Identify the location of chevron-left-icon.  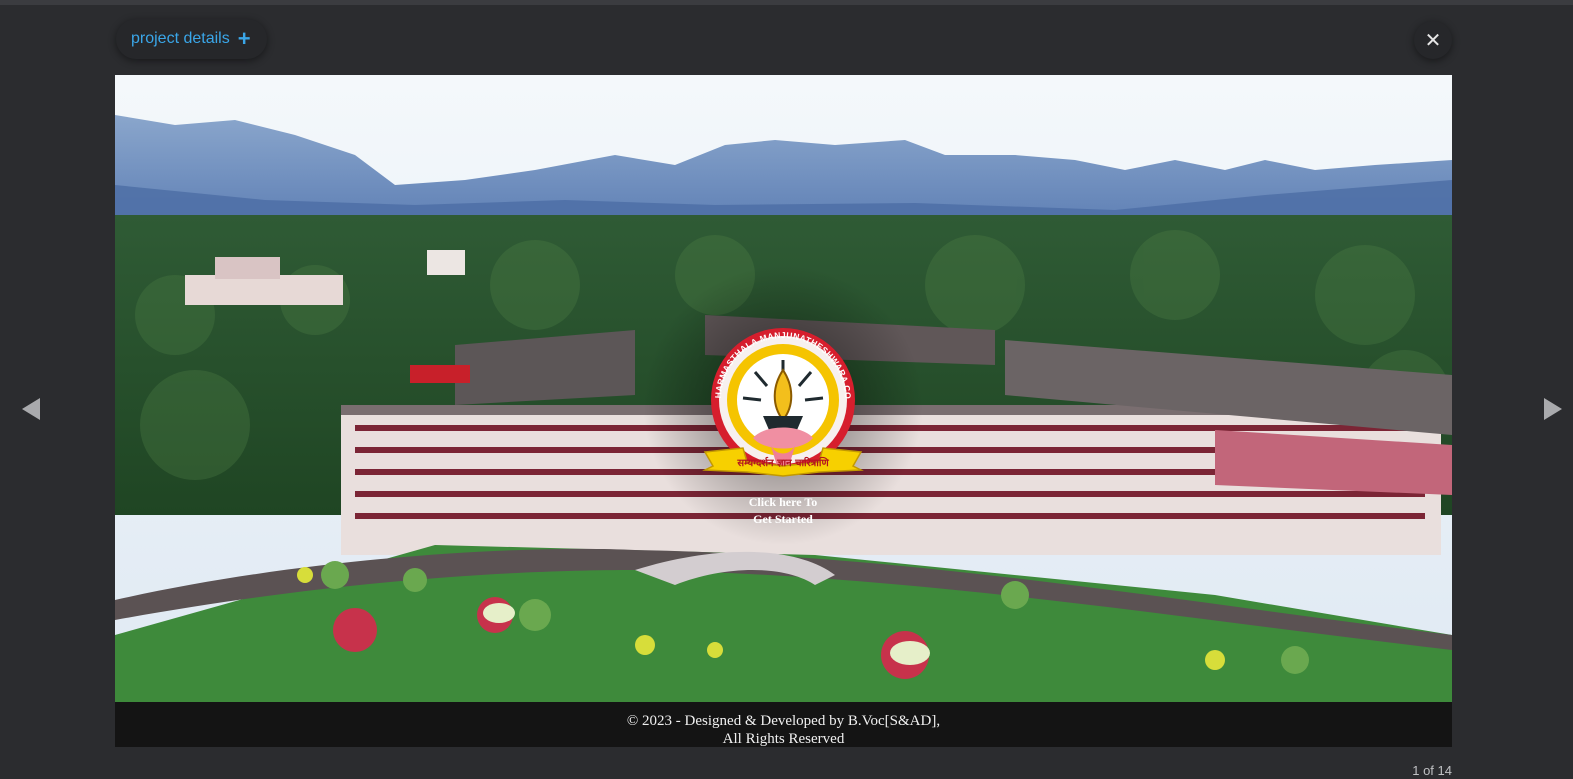
(31, 409).